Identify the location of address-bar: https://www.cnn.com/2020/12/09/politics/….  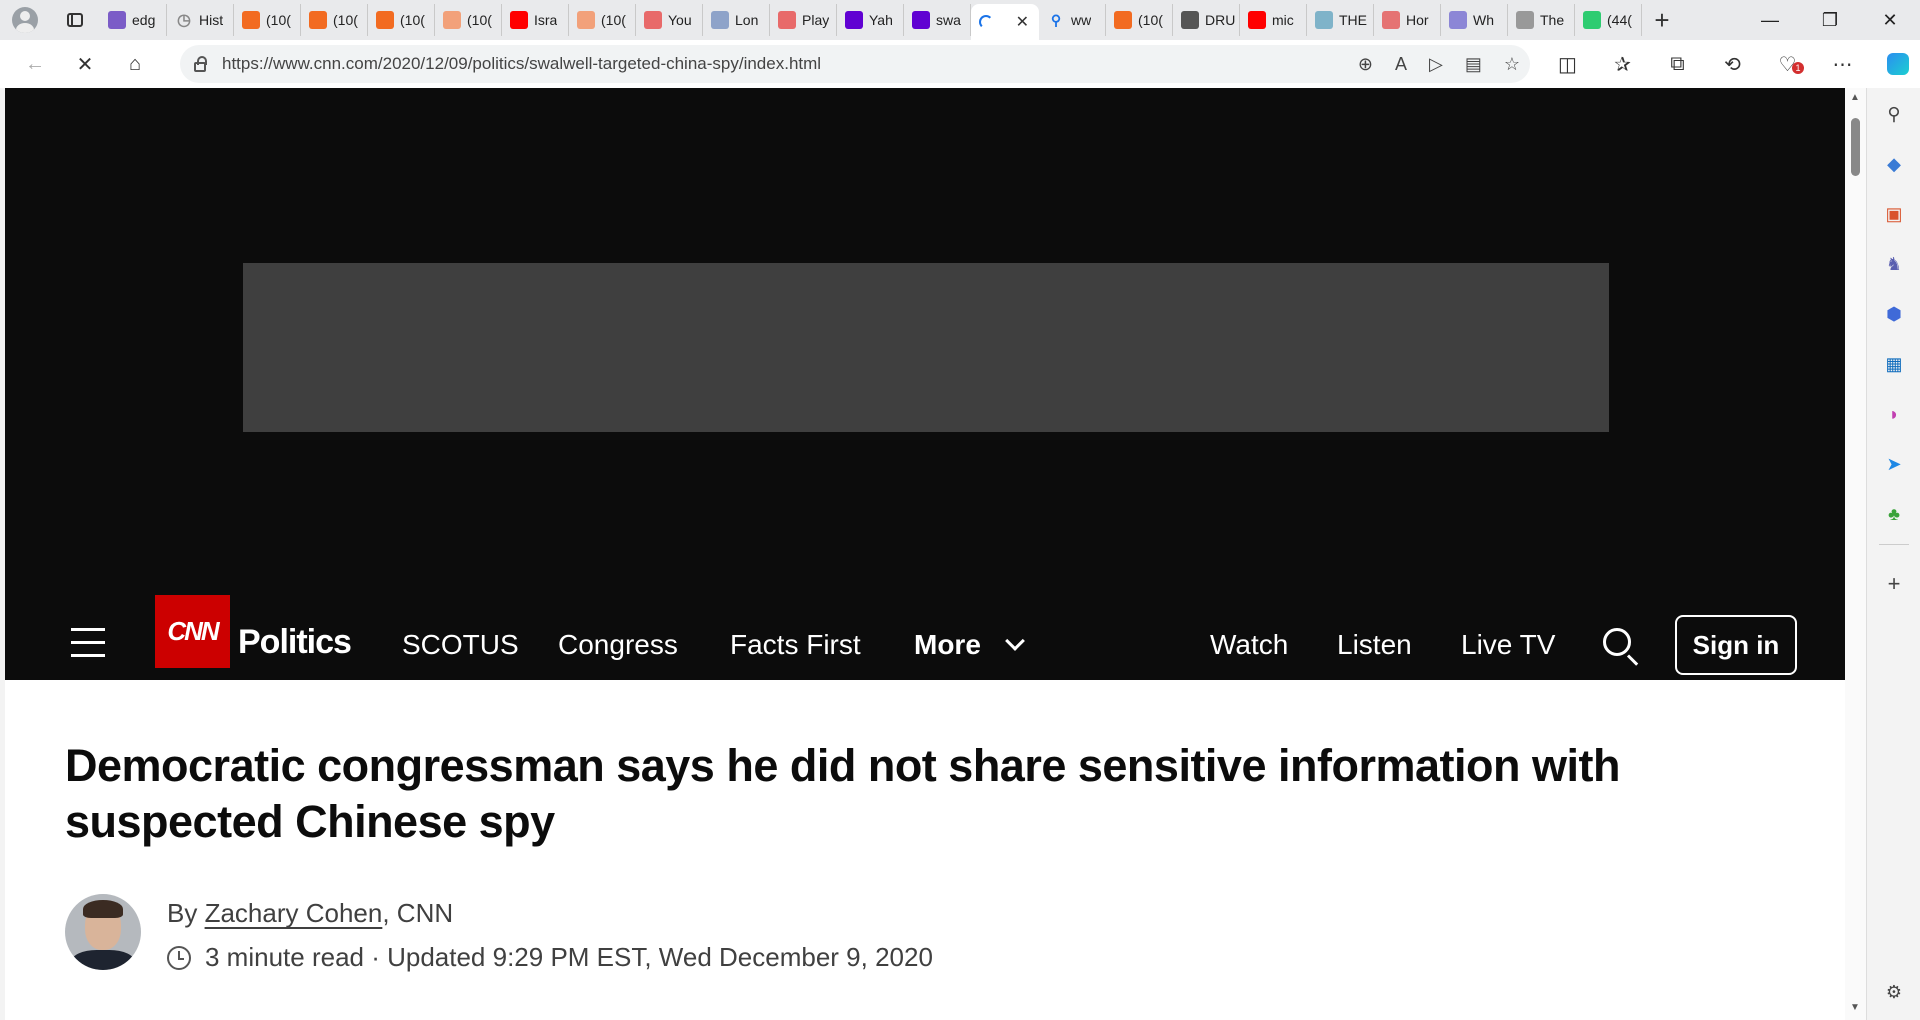
(855, 64).